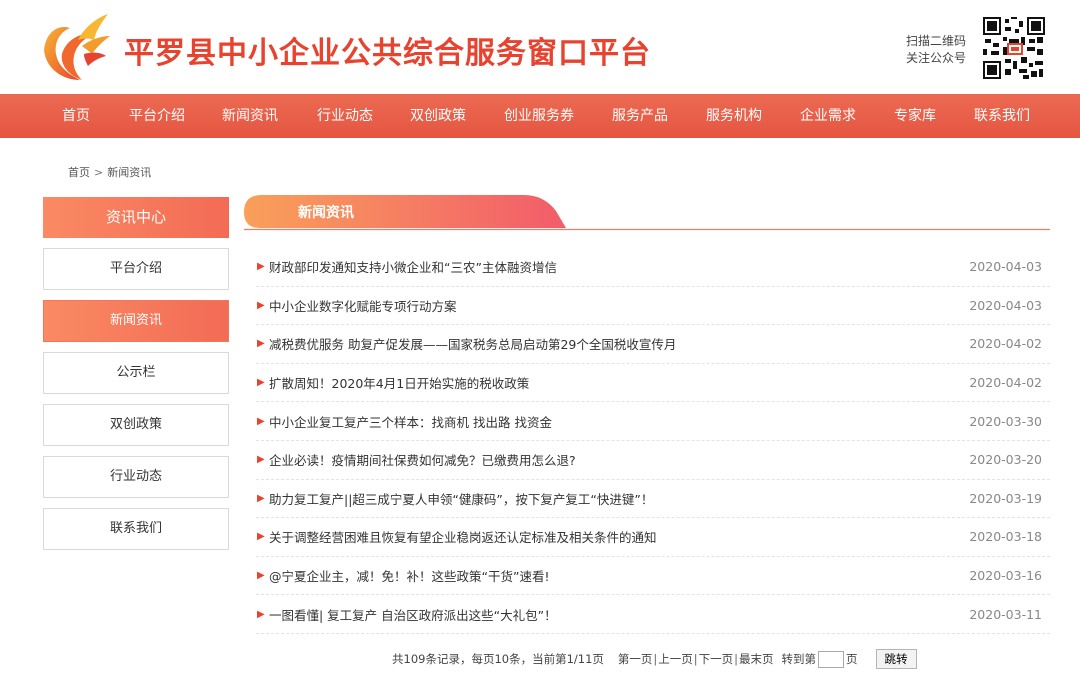 This screenshot has height=697, width=1080. What do you see at coordinates (799, 659) in the screenshot?
I see `goto-prefix: 转到第` at bounding box center [799, 659].